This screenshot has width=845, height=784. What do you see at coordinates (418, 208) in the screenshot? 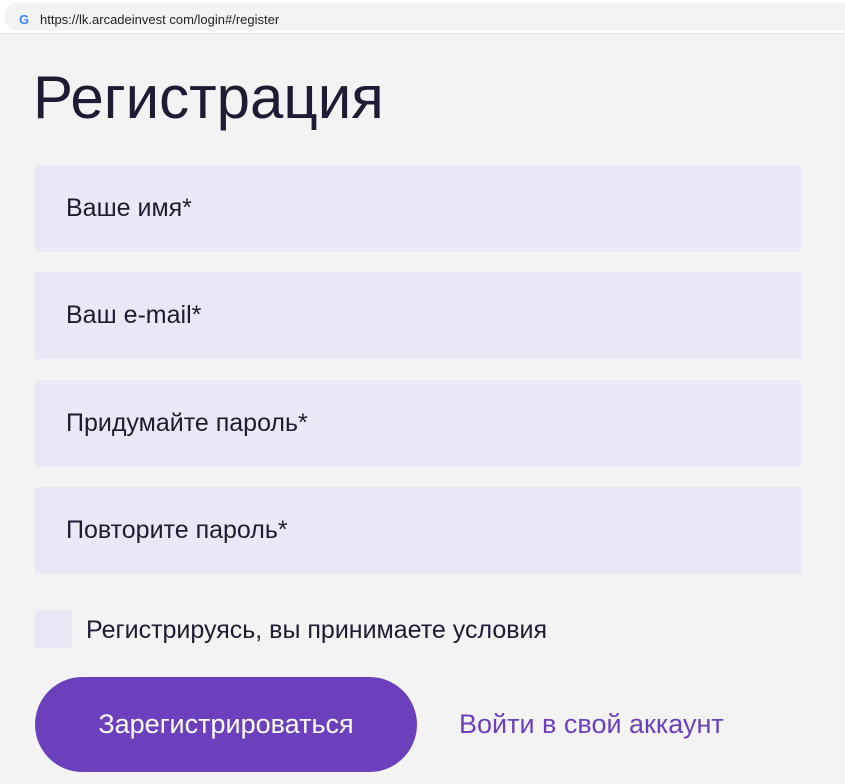
I see `name-field: Ваше имя*` at bounding box center [418, 208].